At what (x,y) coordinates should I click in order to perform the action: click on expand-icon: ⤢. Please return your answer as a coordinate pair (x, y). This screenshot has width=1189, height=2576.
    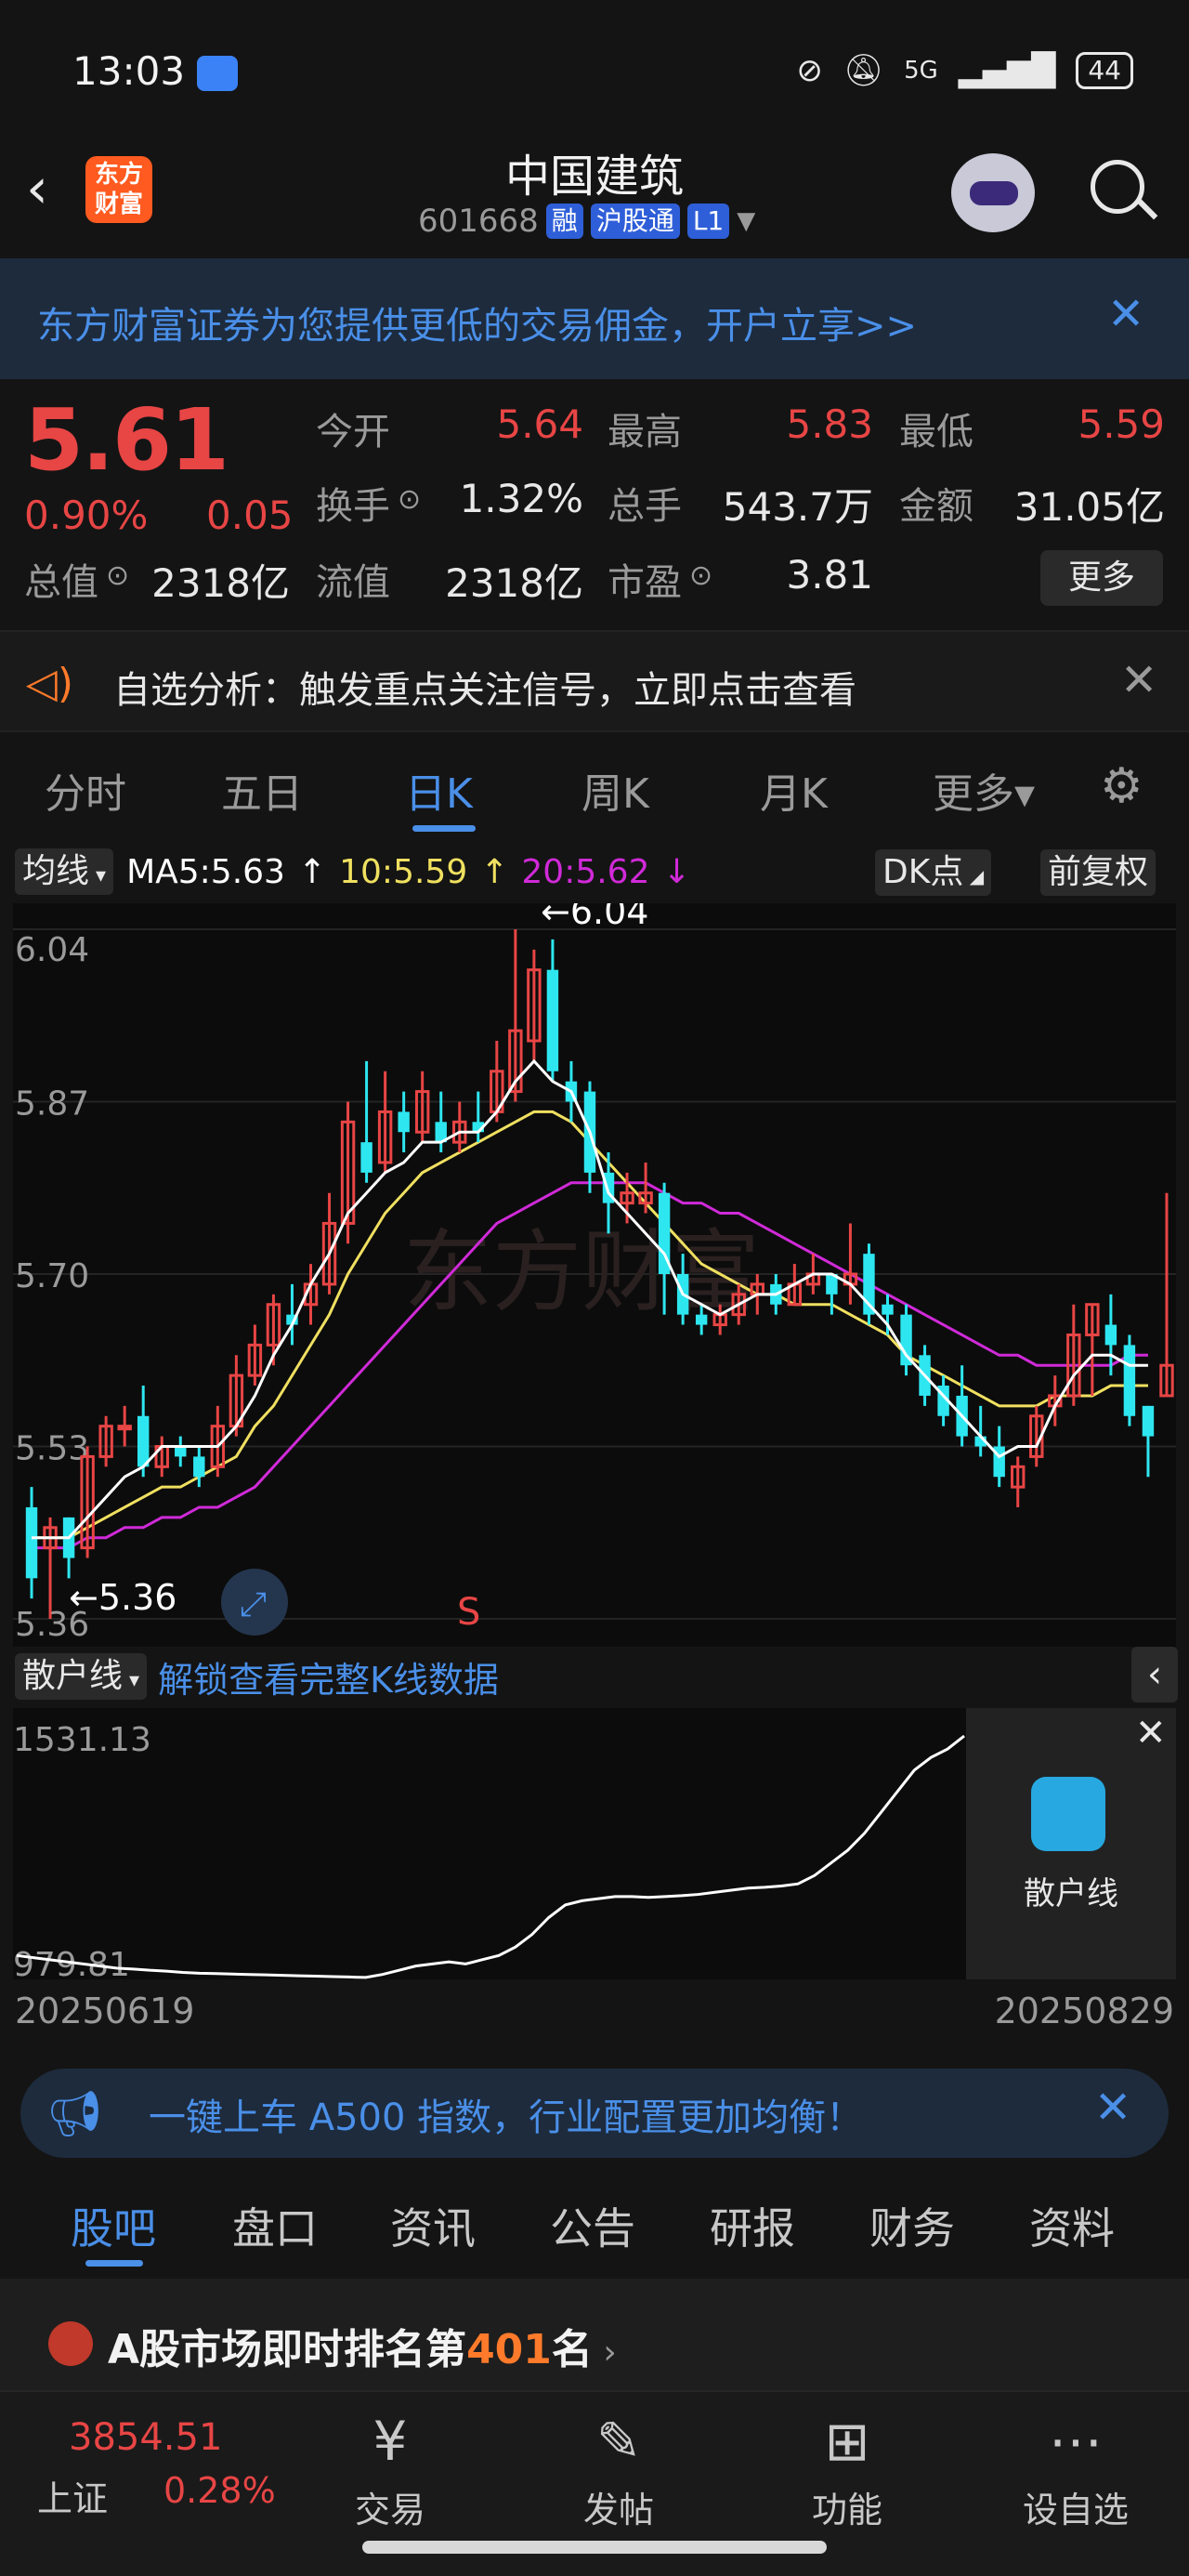
    Looking at the image, I should click on (253, 1604).